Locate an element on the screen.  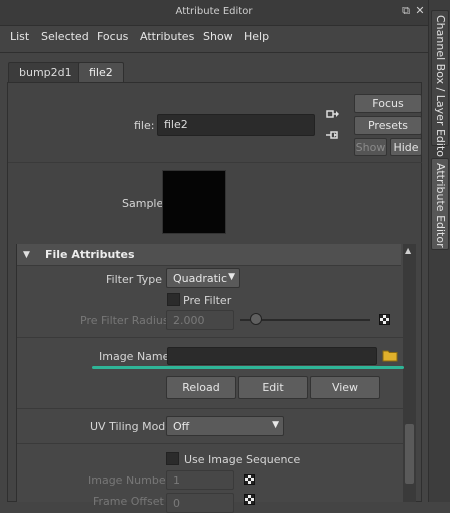
filter-type-dropdown: Quadratic ▼ is located at coordinates (203, 278).